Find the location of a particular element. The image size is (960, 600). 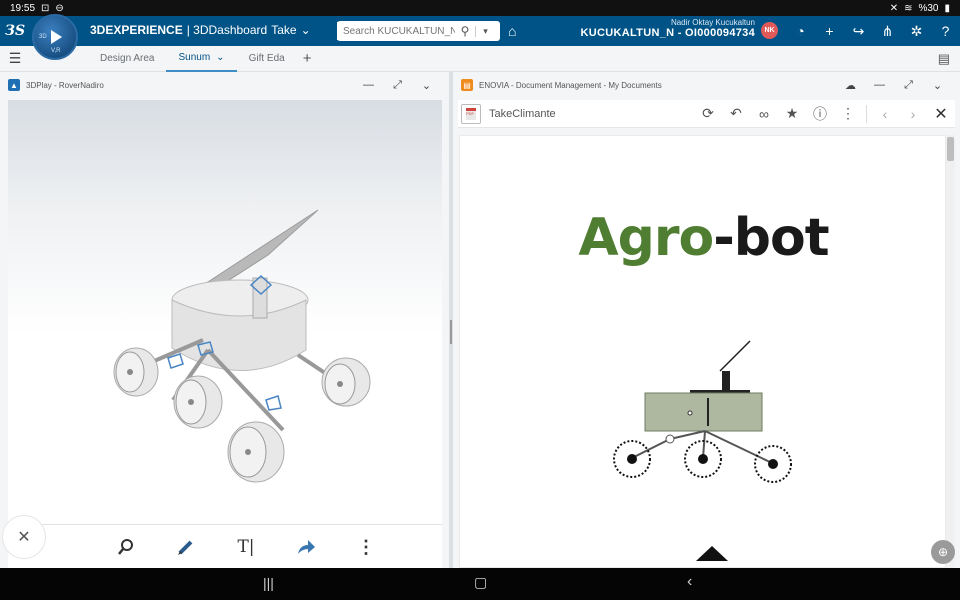

compass-button: 3D V,R is located at coordinates (55, 37).